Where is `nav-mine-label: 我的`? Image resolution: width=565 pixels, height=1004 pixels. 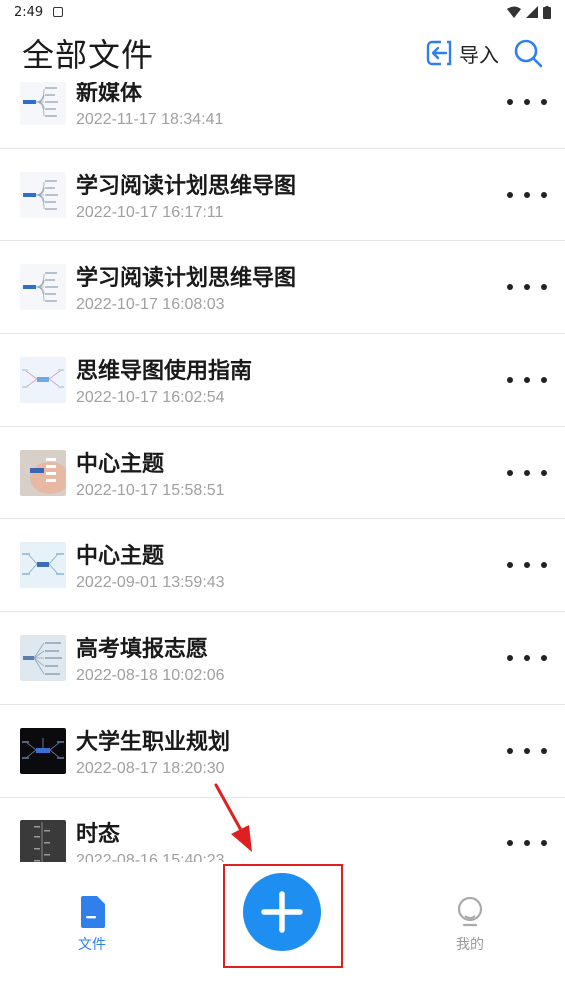
nav-mine-label: 我的 is located at coordinates (470, 945).